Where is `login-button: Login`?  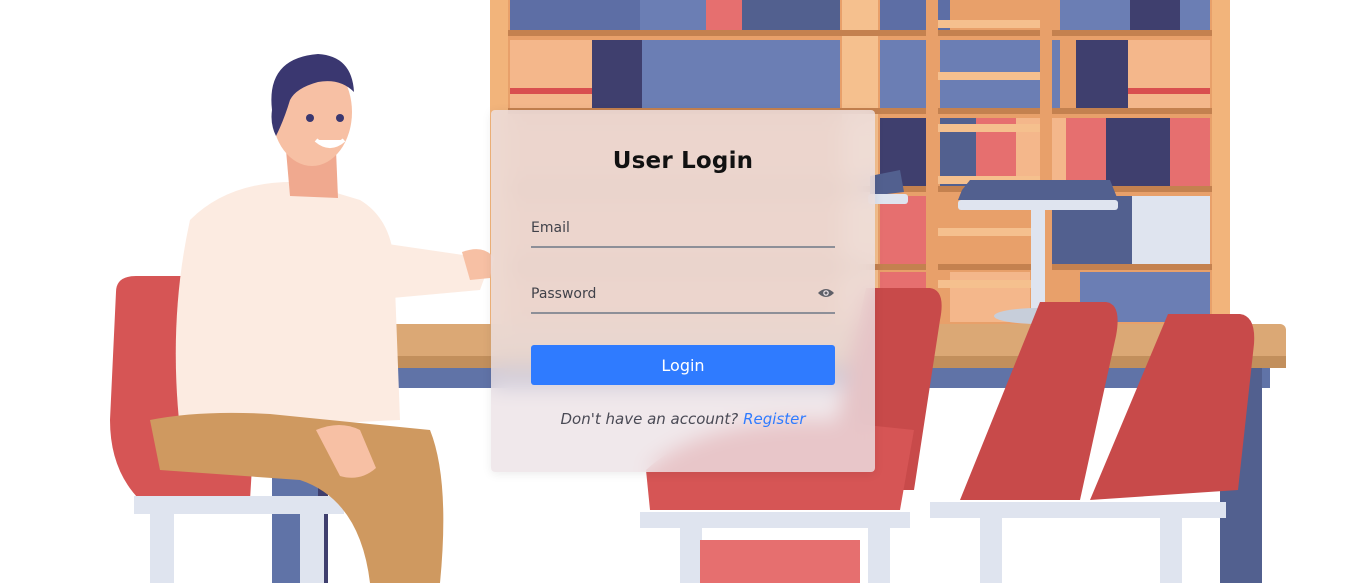 login-button: Login is located at coordinates (683, 365).